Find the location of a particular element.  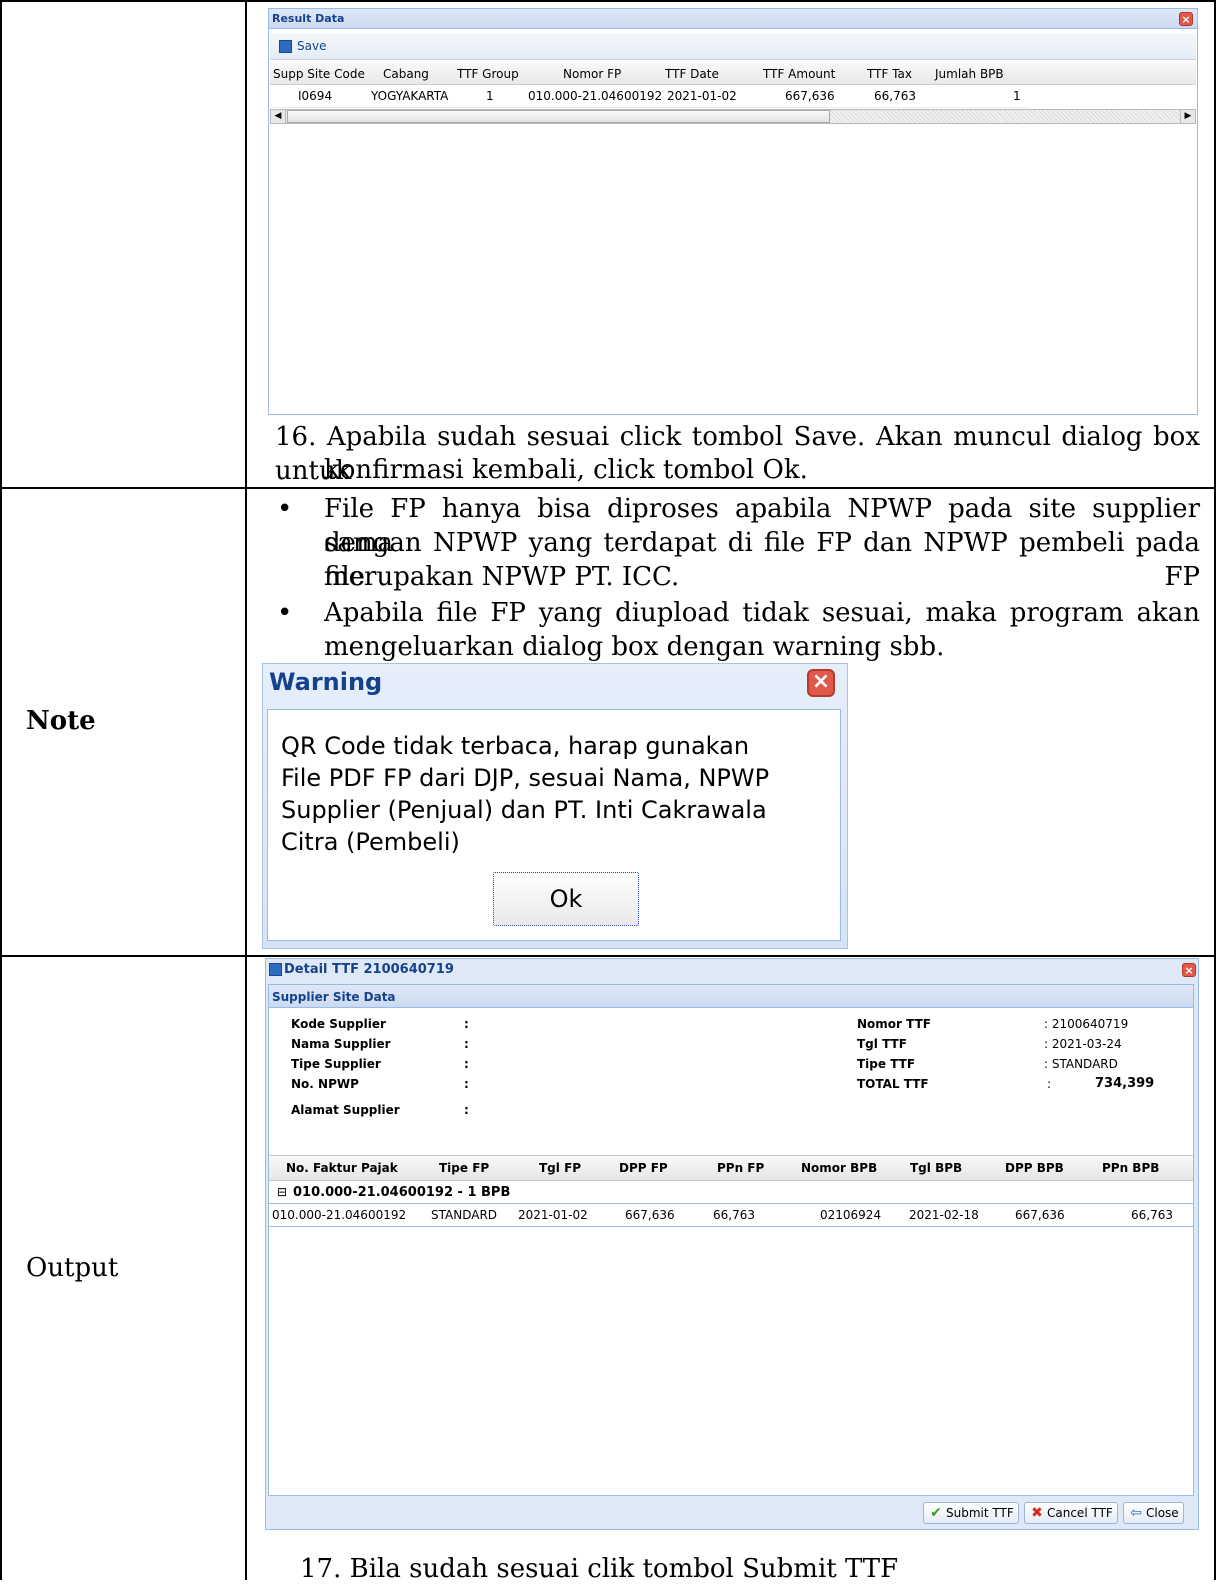

close-button: ⇦ Close is located at coordinates (1153, 1513).